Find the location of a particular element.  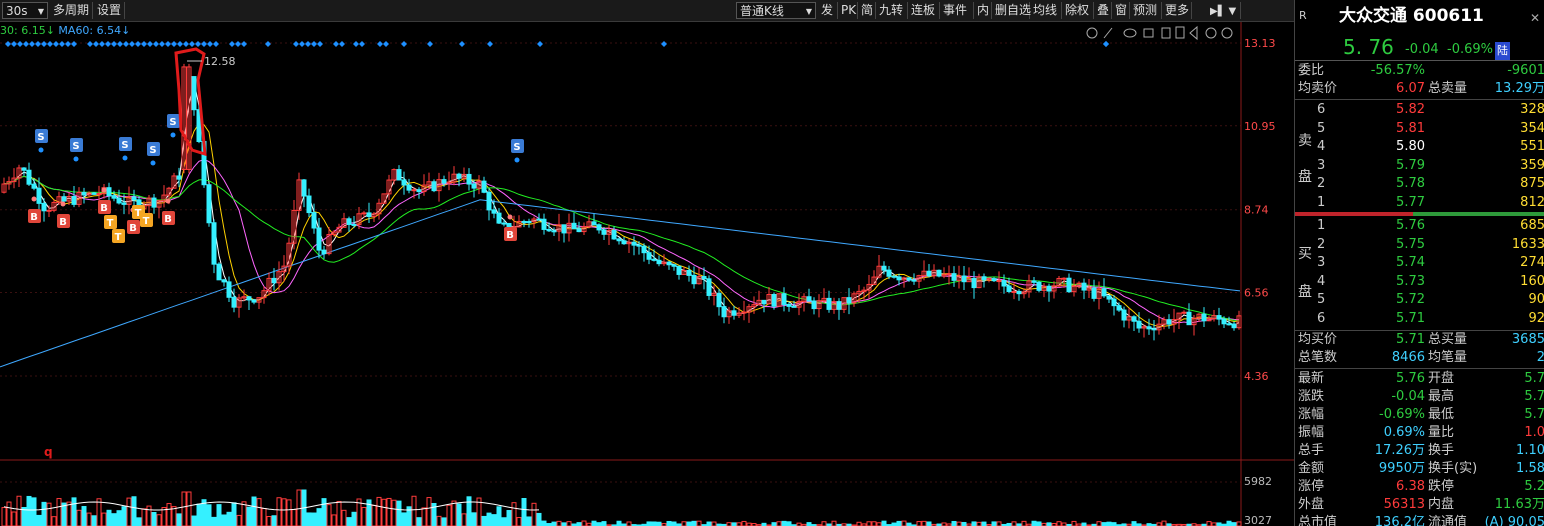

toolbar-button-5: 事件 is located at coordinates (957, 10).